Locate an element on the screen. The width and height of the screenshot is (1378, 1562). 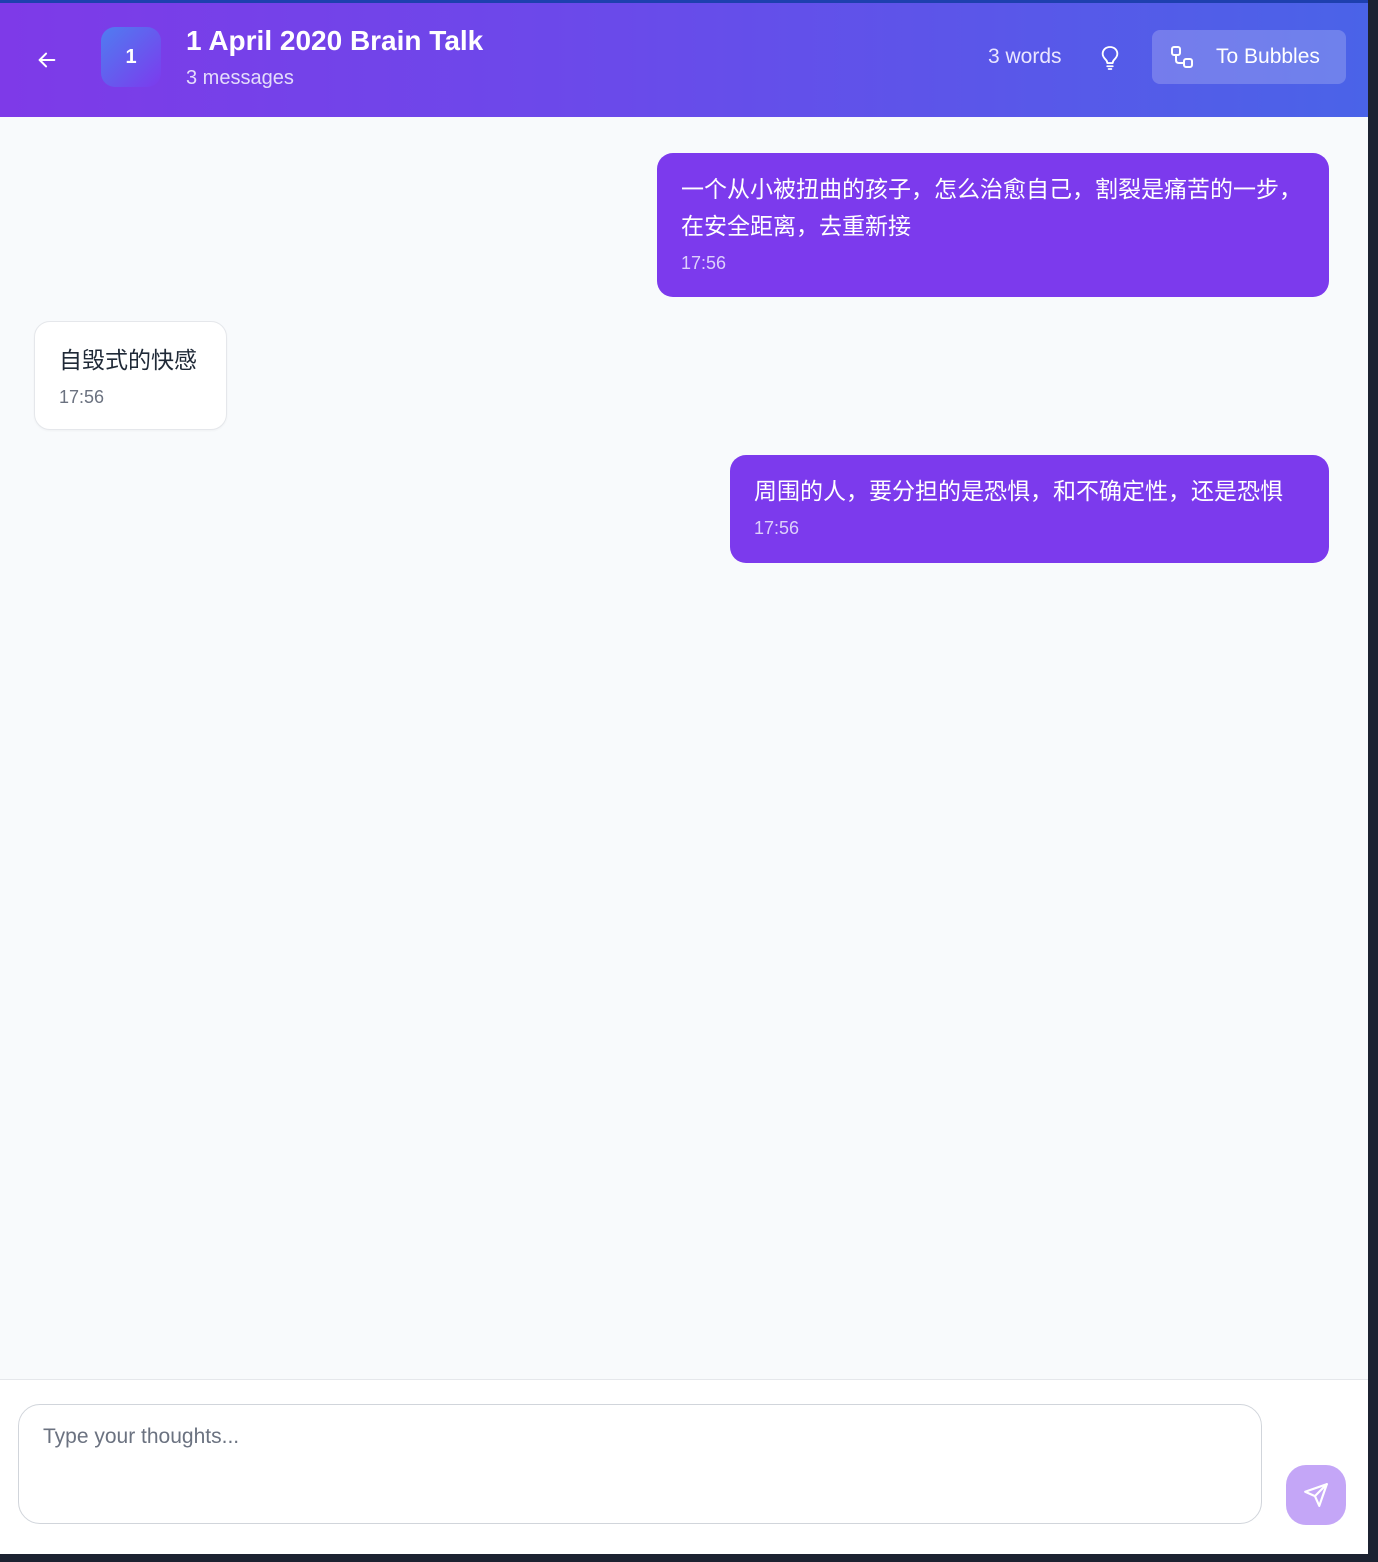
bubbles-connect-icon is located at coordinates (1182, 57).